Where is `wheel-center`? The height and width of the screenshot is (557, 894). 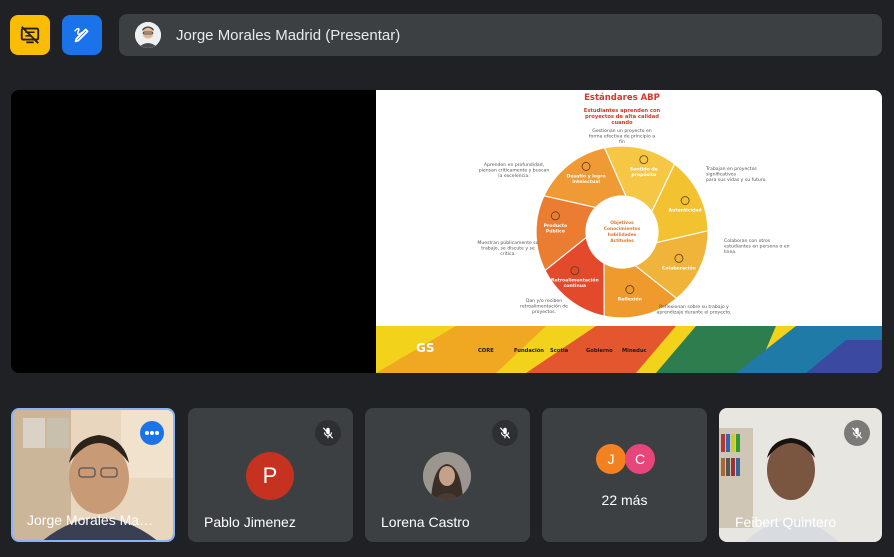
wheel-center is located at coordinates (622, 232).